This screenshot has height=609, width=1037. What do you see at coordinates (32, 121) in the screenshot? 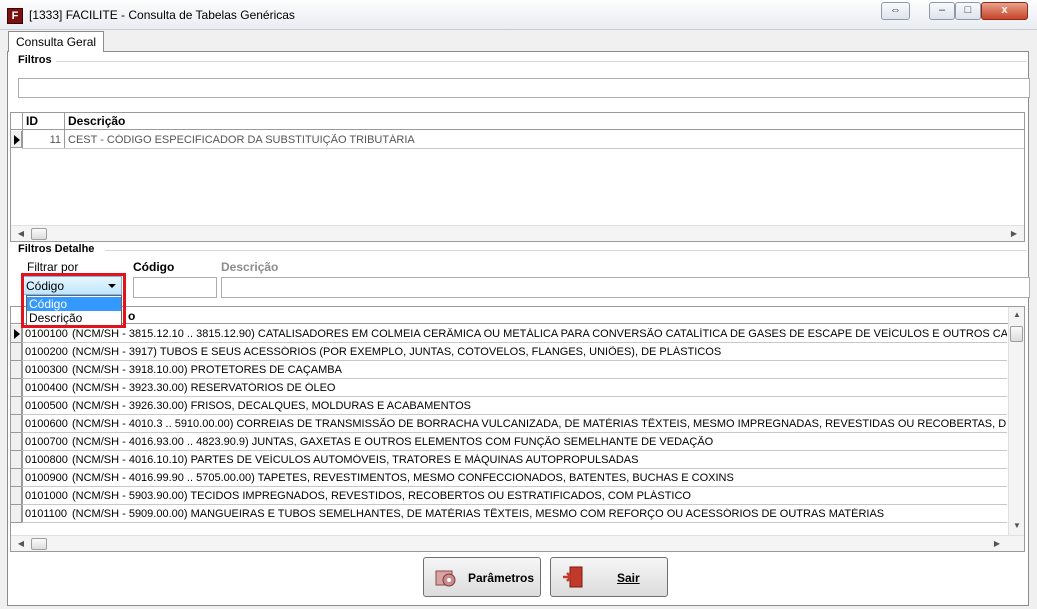
I see `column-id: ID` at bounding box center [32, 121].